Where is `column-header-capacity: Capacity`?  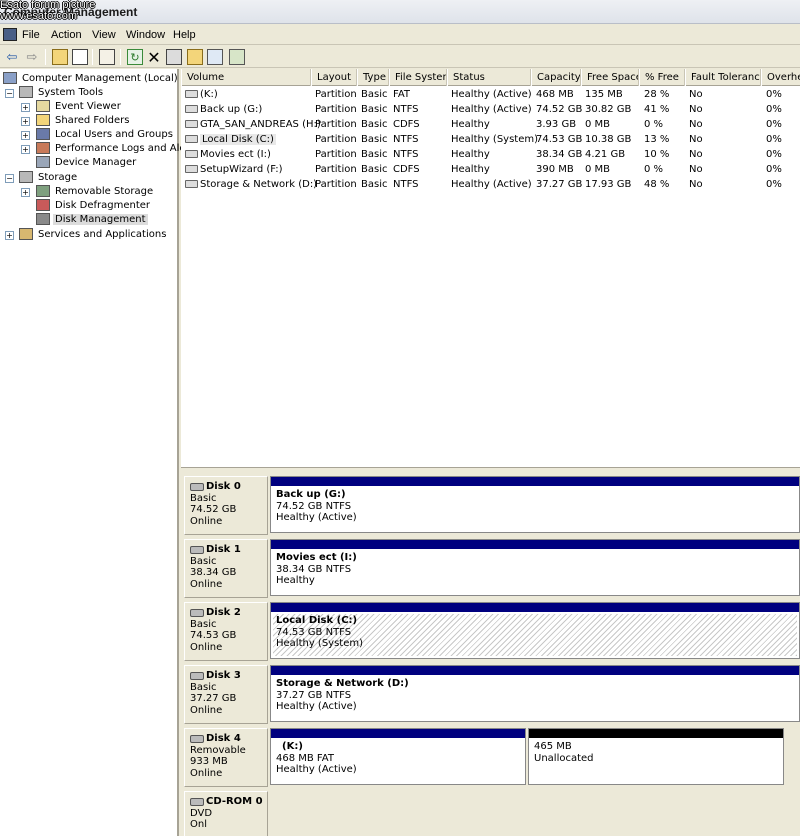
column-header-capacity: Capacity is located at coordinates (556, 77).